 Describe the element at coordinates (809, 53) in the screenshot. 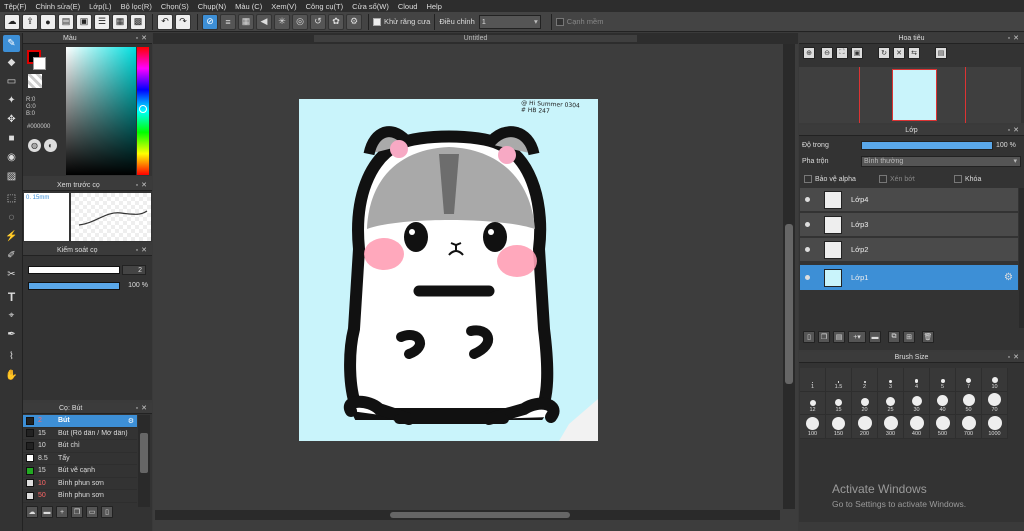

I see `zoom-in-icon: ⊕` at that location.